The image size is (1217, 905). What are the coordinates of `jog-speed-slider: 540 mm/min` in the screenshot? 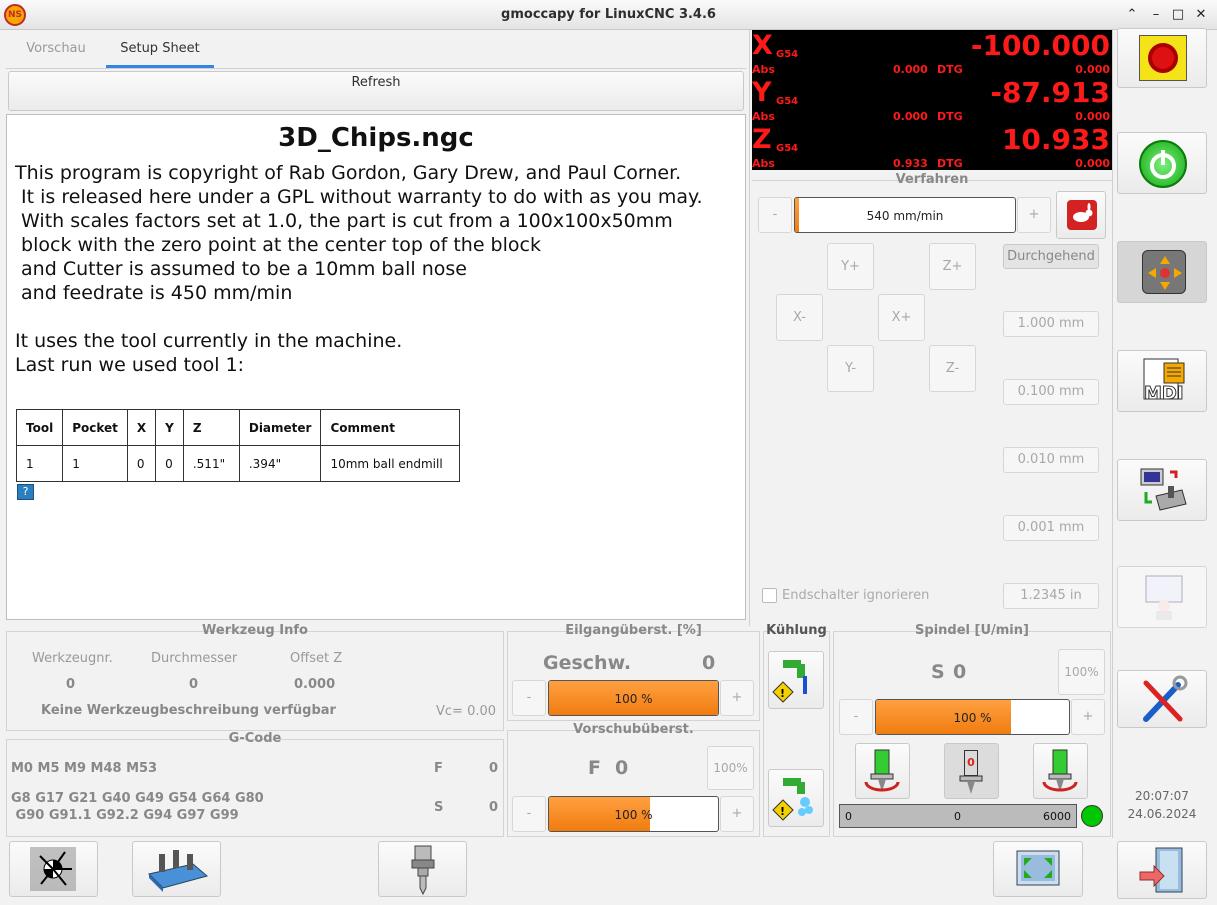 It's located at (905, 215).